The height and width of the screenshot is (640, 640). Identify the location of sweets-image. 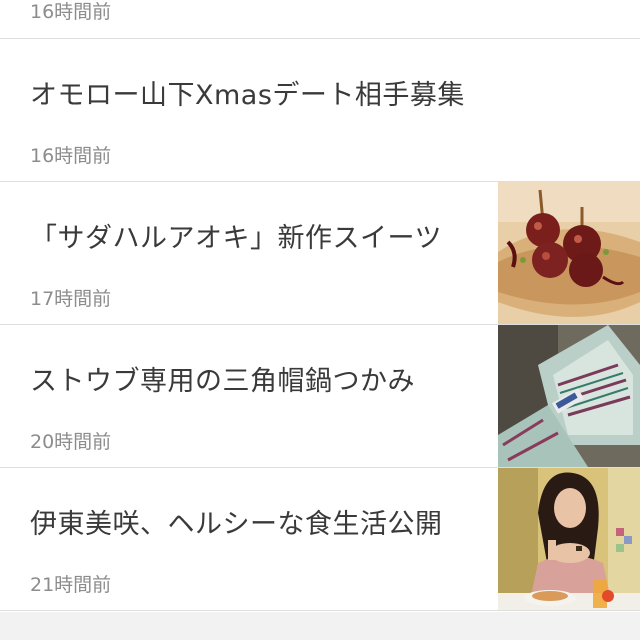
(569, 253).